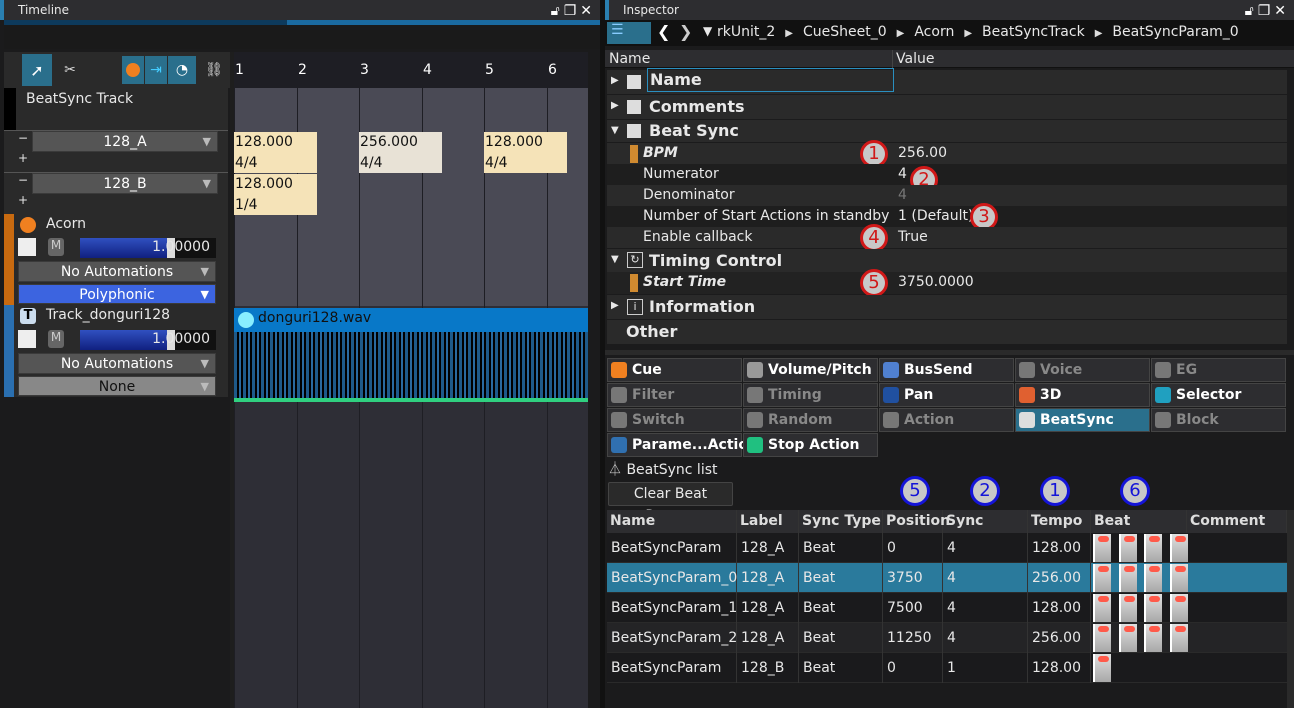  Describe the element at coordinates (746, 32) in the screenshot. I see `breadcrumb-item: rkUnit_2` at that location.